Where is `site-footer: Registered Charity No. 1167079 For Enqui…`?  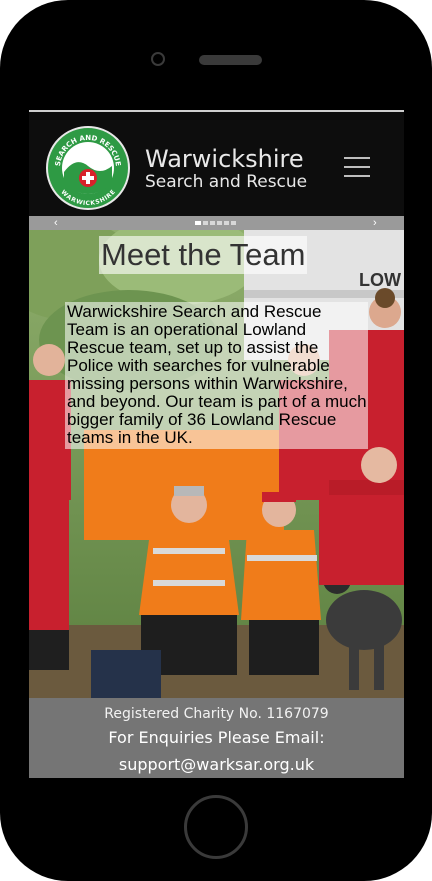 site-footer: Registered Charity No. 1167079 For Enqui… is located at coordinates (216, 738).